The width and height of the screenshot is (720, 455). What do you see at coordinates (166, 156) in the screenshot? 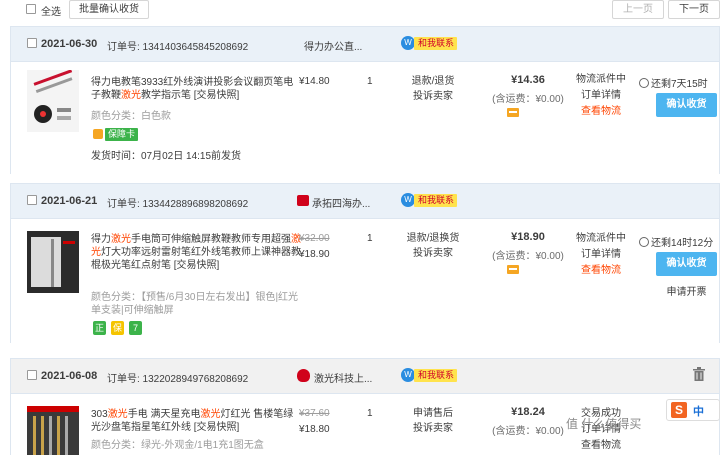
I see `ship-time: 发货时间：07月02日 14:15前发货` at bounding box center [166, 156].